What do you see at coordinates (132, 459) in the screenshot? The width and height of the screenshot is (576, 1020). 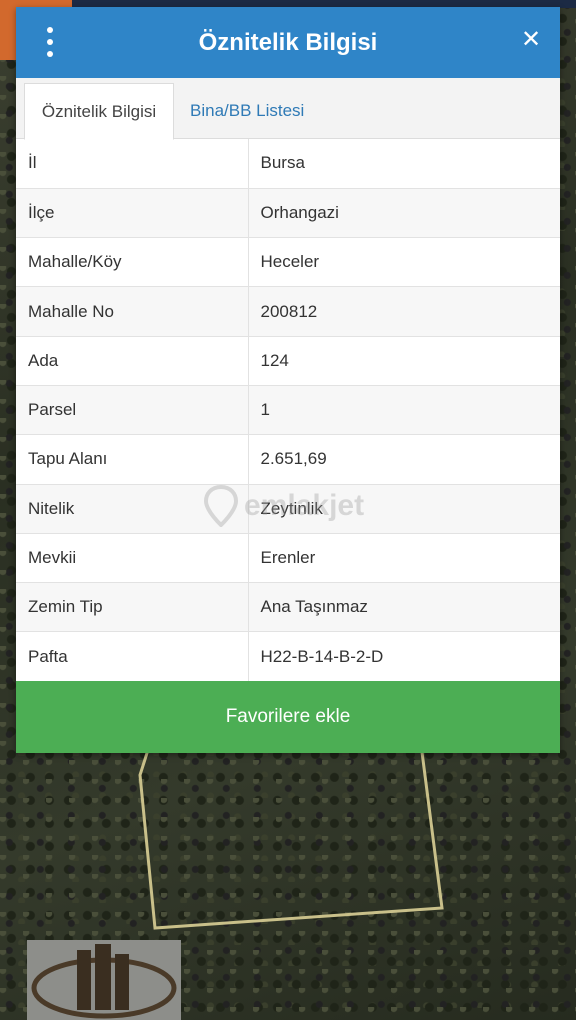 I see `attribute-key: Tapu Alanı` at bounding box center [132, 459].